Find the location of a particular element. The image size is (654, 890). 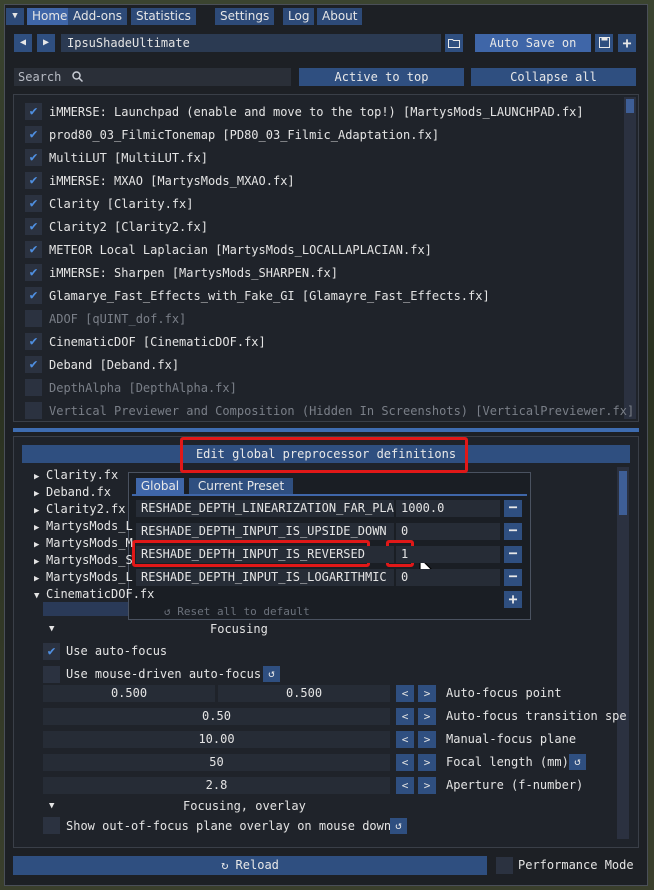

effect-tree-node: ▼ CinematicDOF.fx is located at coordinates (94, 595).